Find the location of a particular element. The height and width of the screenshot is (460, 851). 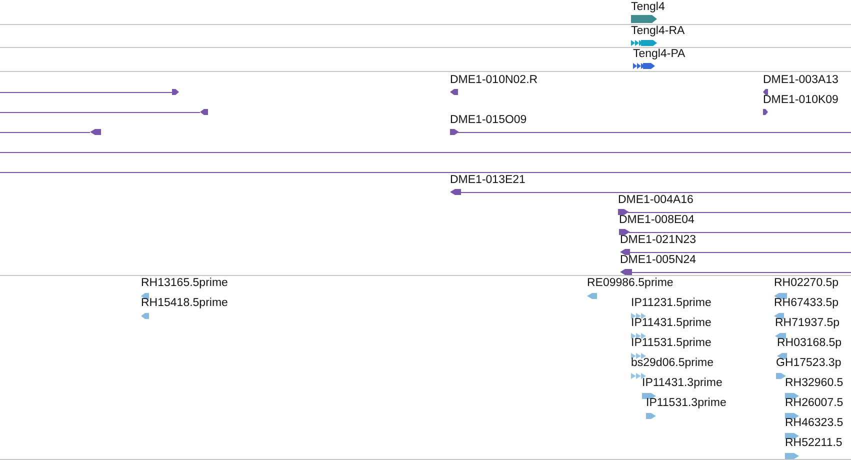

feature-label: RH52211.5 is located at coordinates (813, 443).